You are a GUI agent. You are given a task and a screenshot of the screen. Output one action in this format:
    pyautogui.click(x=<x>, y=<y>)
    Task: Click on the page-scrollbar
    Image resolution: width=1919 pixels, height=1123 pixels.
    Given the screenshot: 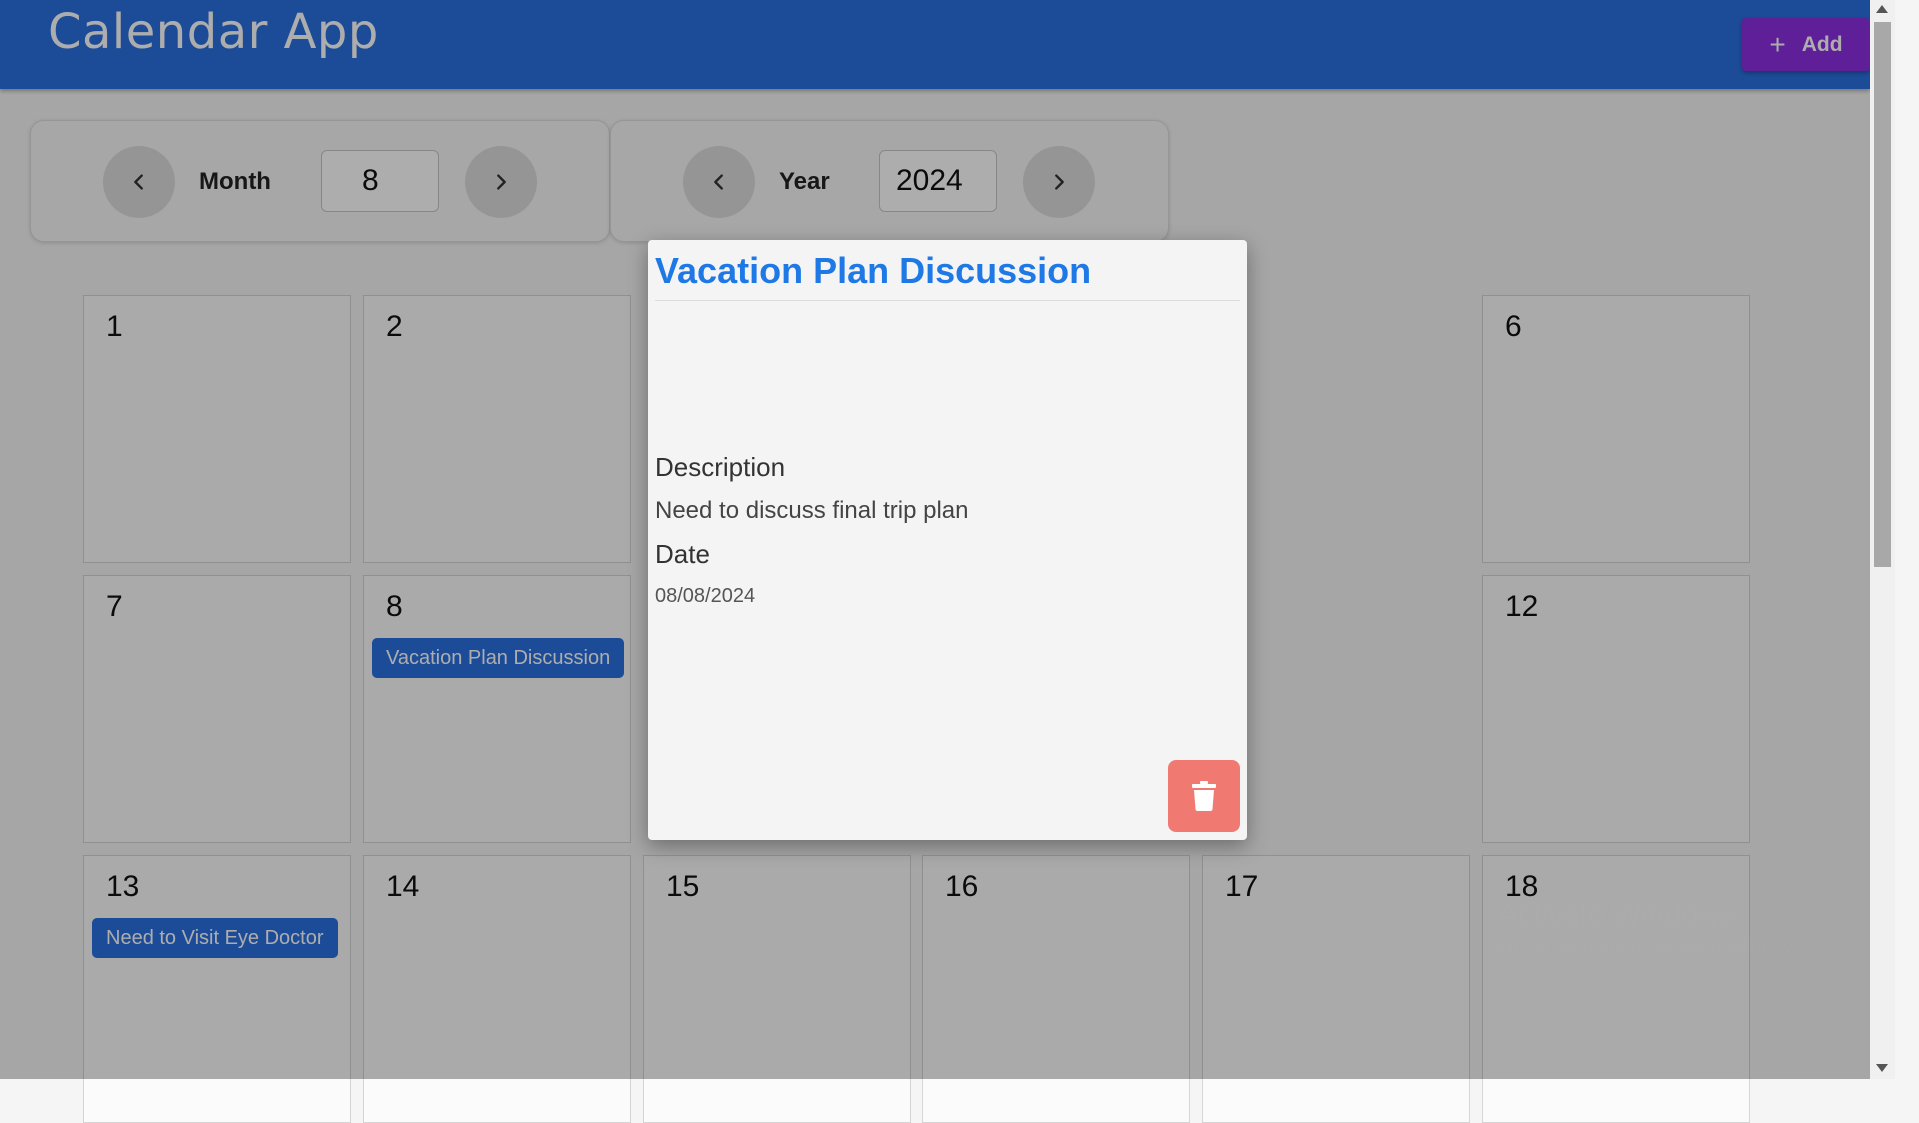 What is the action you would take?
    pyautogui.click(x=1882, y=539)
    